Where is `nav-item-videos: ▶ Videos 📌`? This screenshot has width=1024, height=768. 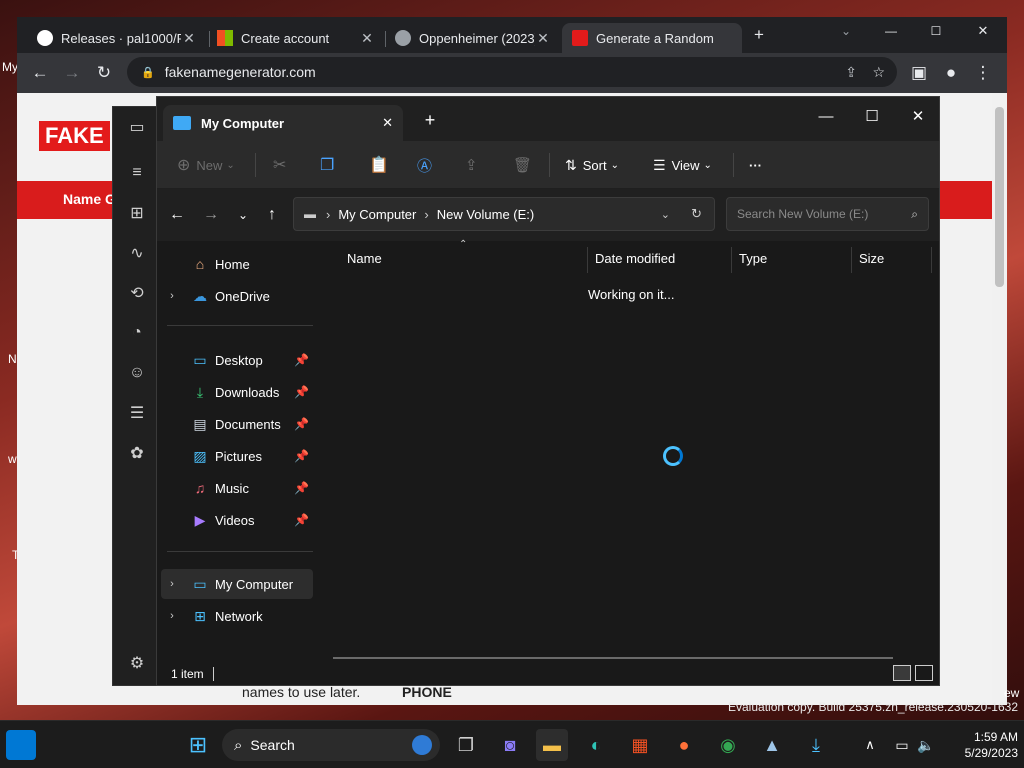 nav-item-videos: ▶ Videos 📌 is located at coordinates (237, 520).